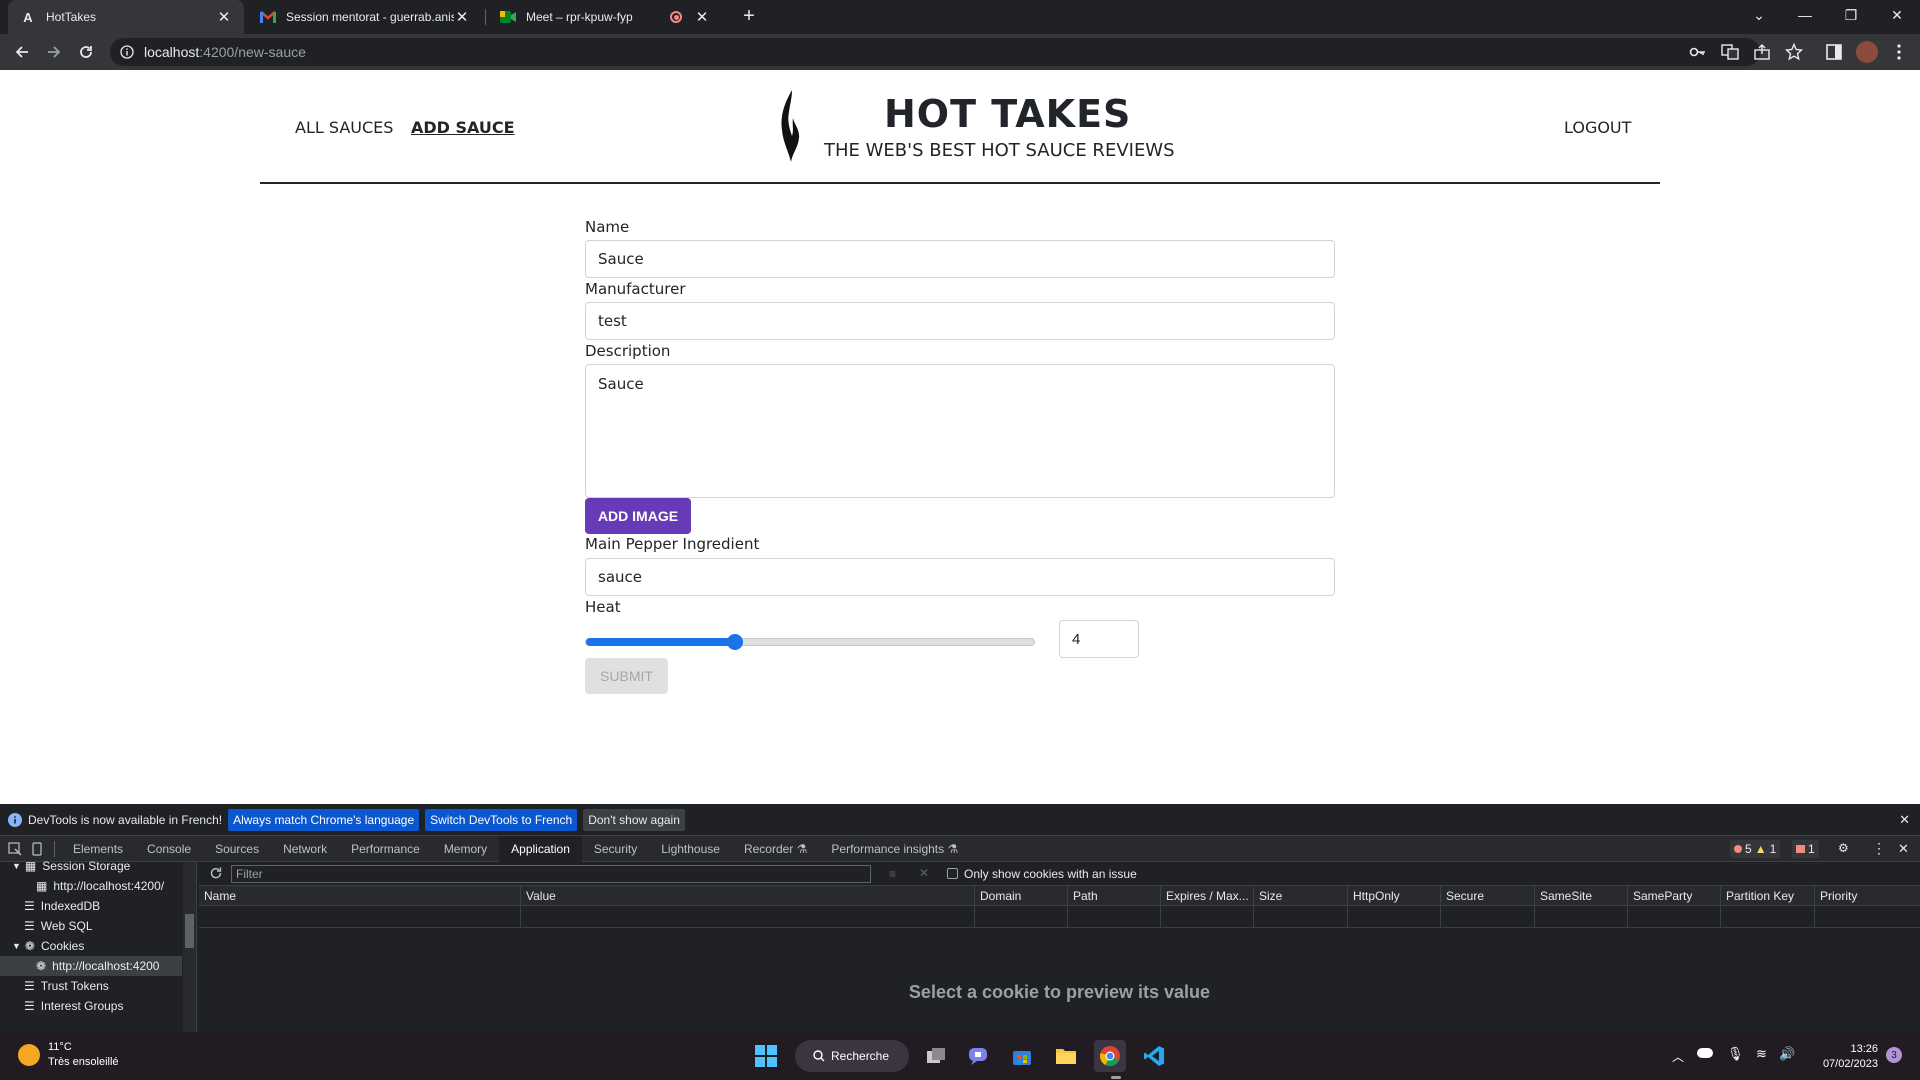 The height and width of the screenshot is (1080, 1920). I want to click on forward-button, so click(54, 52).